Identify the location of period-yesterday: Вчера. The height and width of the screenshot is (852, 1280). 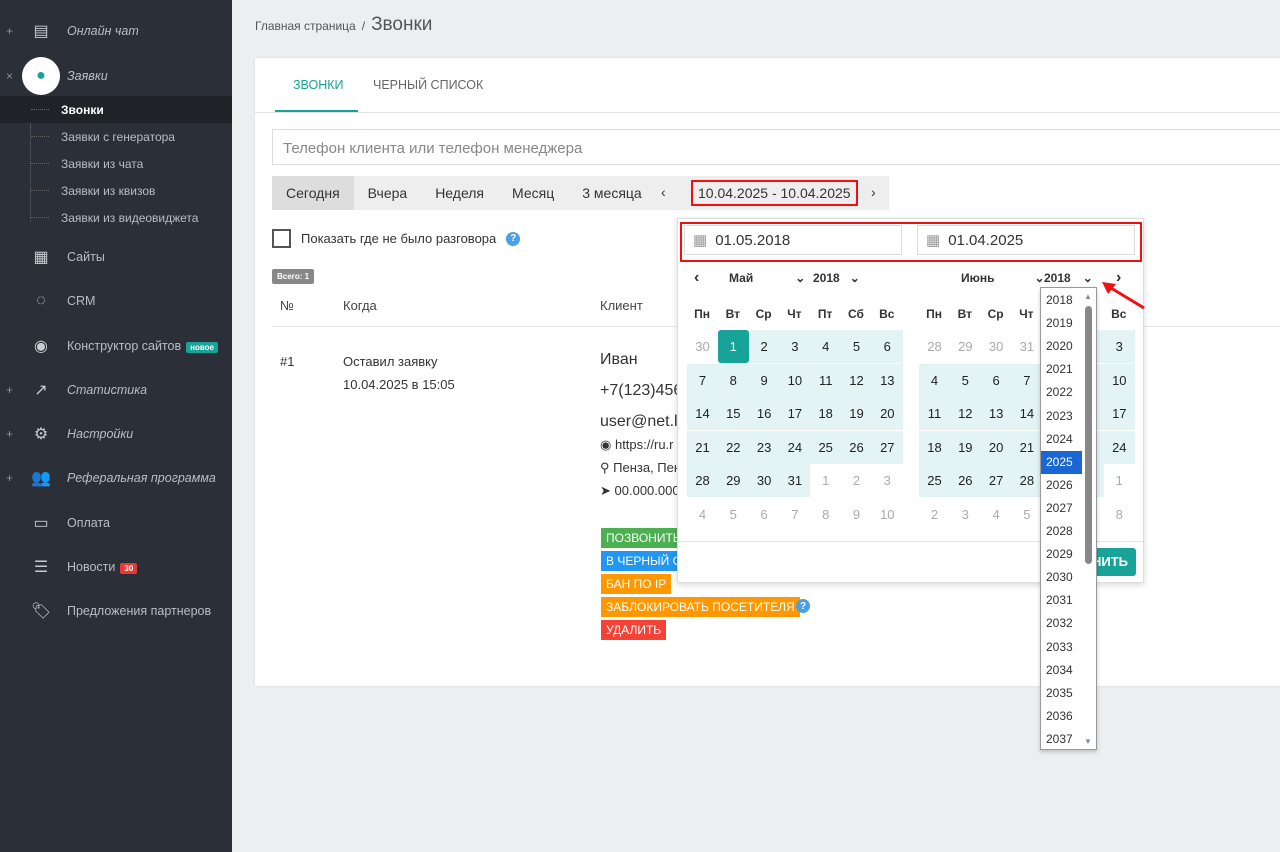
(388, 193).